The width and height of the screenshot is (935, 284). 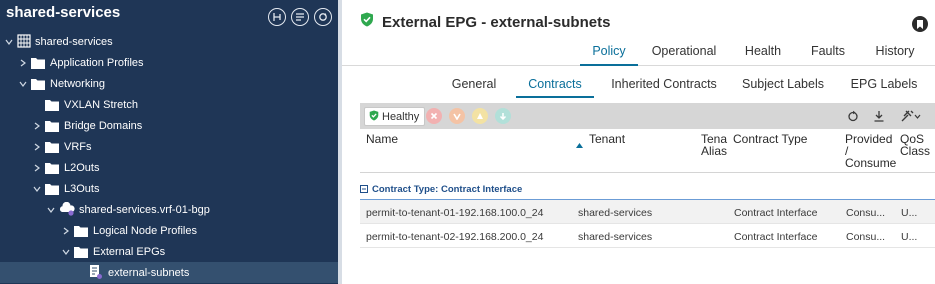 I want to click on tree-item-application-profiles: Application Profiles, so click(x=169, y=62).